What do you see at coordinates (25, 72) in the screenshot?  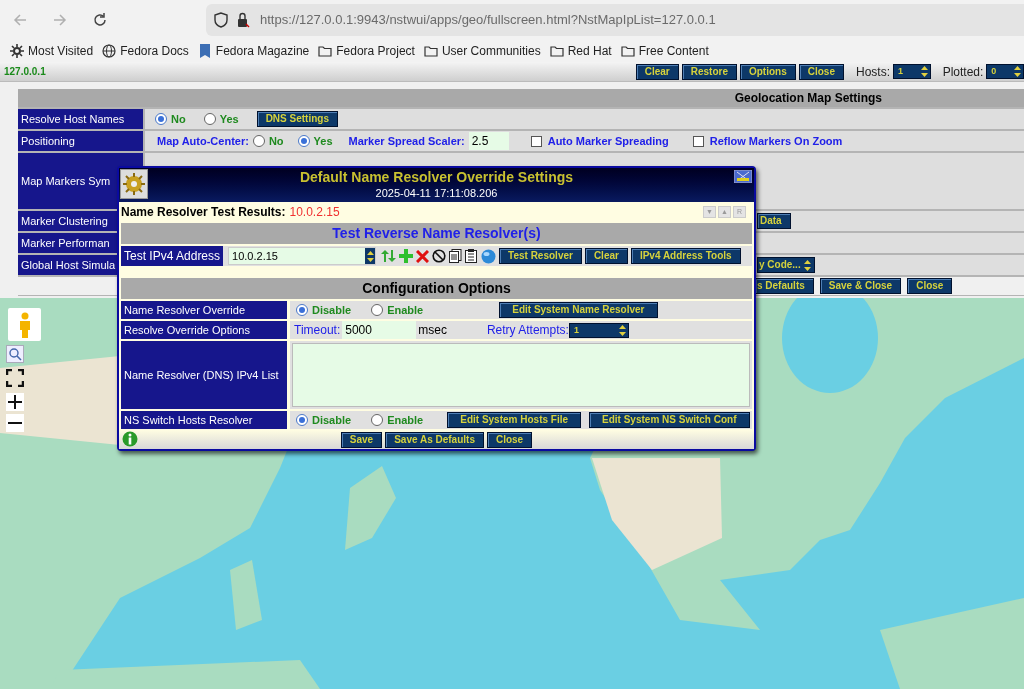 I see `host-label: 127.0.0.1` at bounding box center [25, 72].